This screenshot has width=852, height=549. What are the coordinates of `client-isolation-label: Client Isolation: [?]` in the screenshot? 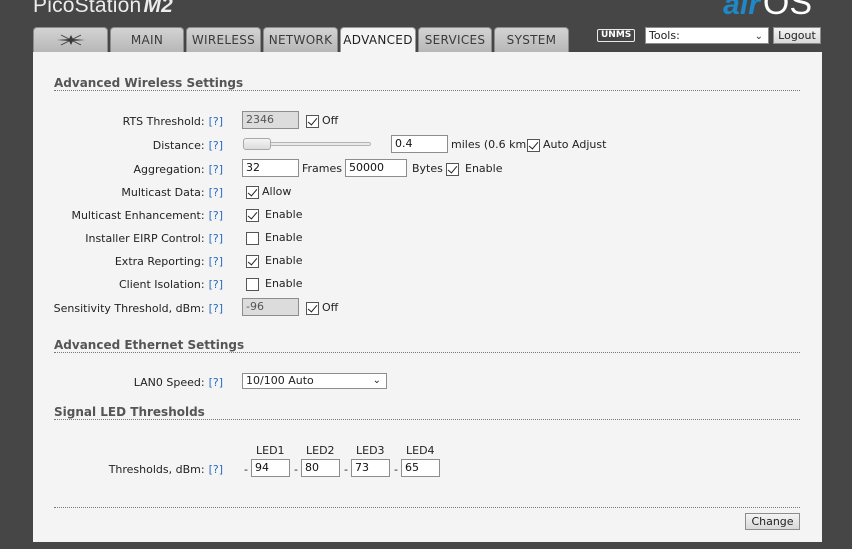 It's located at (171, 284).